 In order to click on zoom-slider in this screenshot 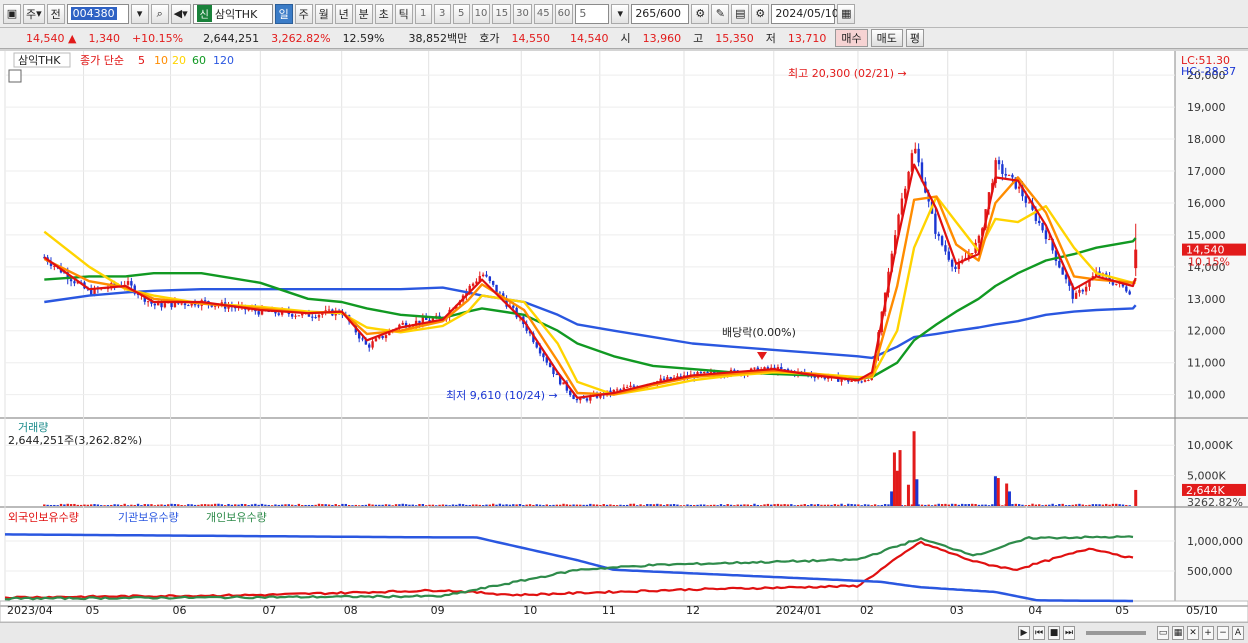, I will do `click(1116, 633)`.